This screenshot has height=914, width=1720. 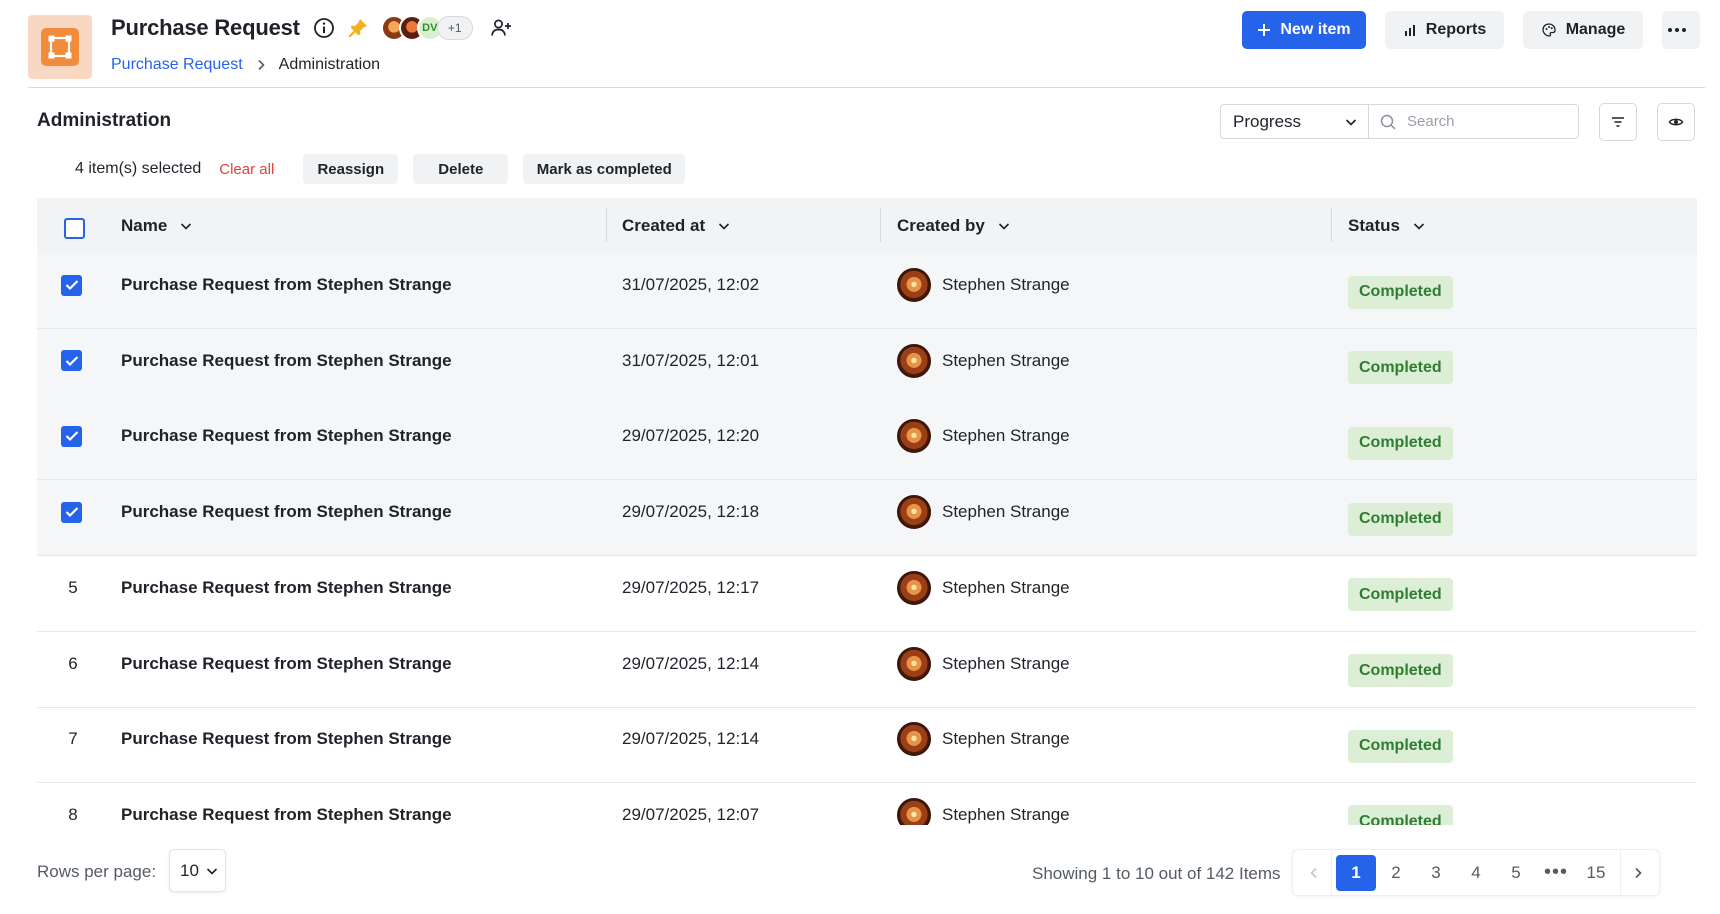 What do you see at coordinates (941, 225) in the screenshot?
I see `column-header-label: Created by` at bounding box center [941, 225].